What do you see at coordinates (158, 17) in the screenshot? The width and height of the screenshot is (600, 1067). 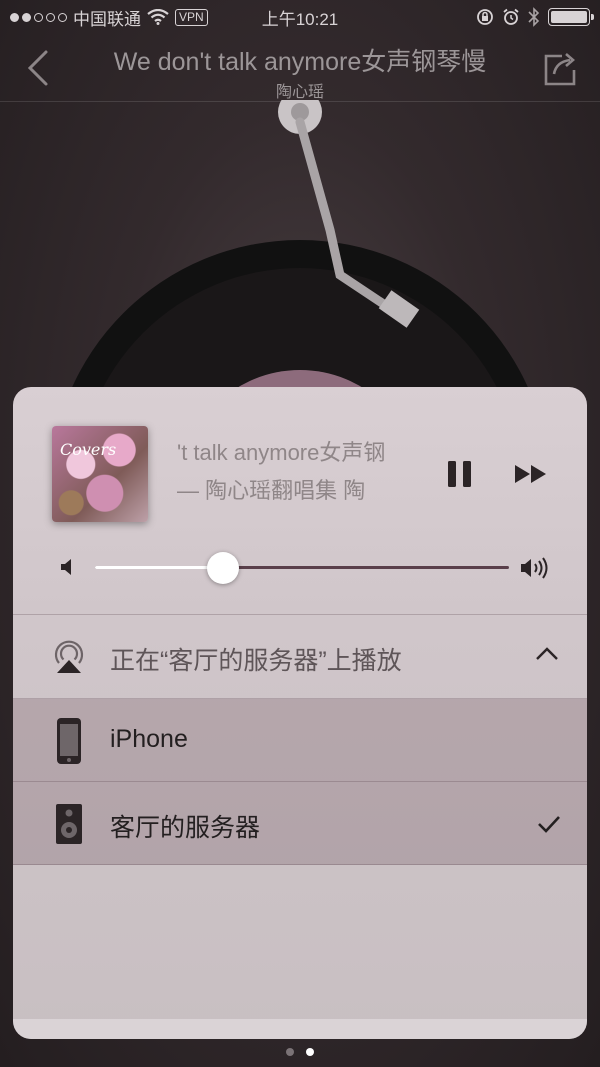 I see `wifi-icon` at bounding box center [158, 17].